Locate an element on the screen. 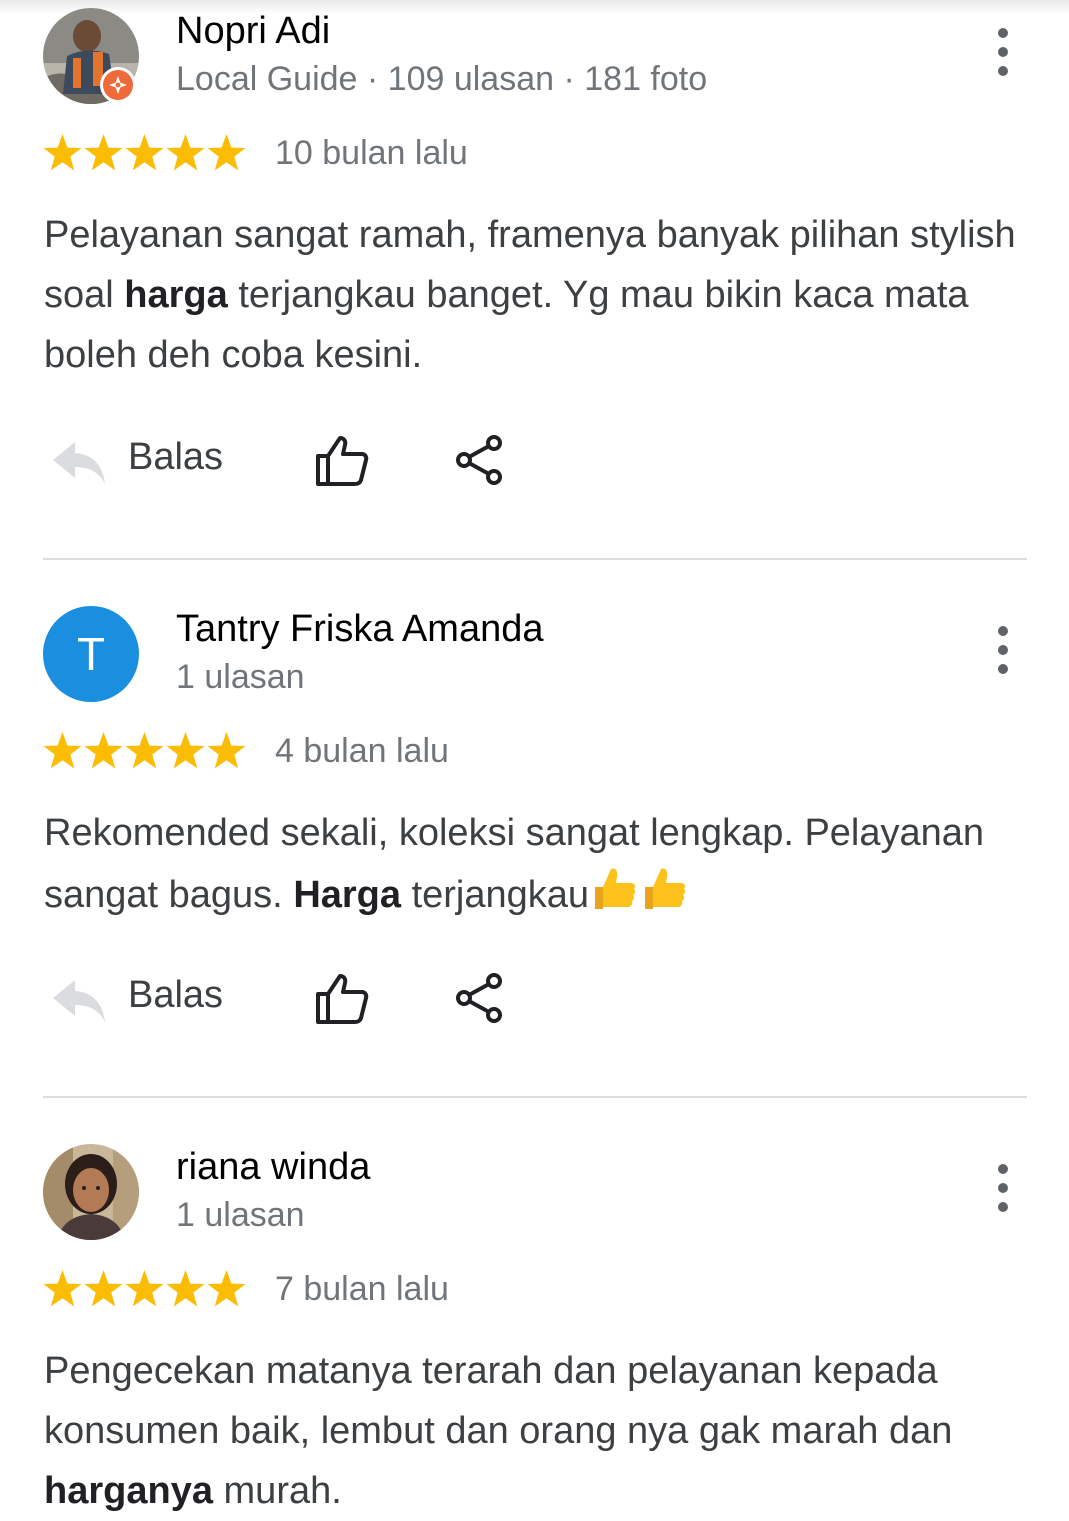 This screenshot has width=1069, height=1521. avatar-initial: T is located at coordinates (91, 654).